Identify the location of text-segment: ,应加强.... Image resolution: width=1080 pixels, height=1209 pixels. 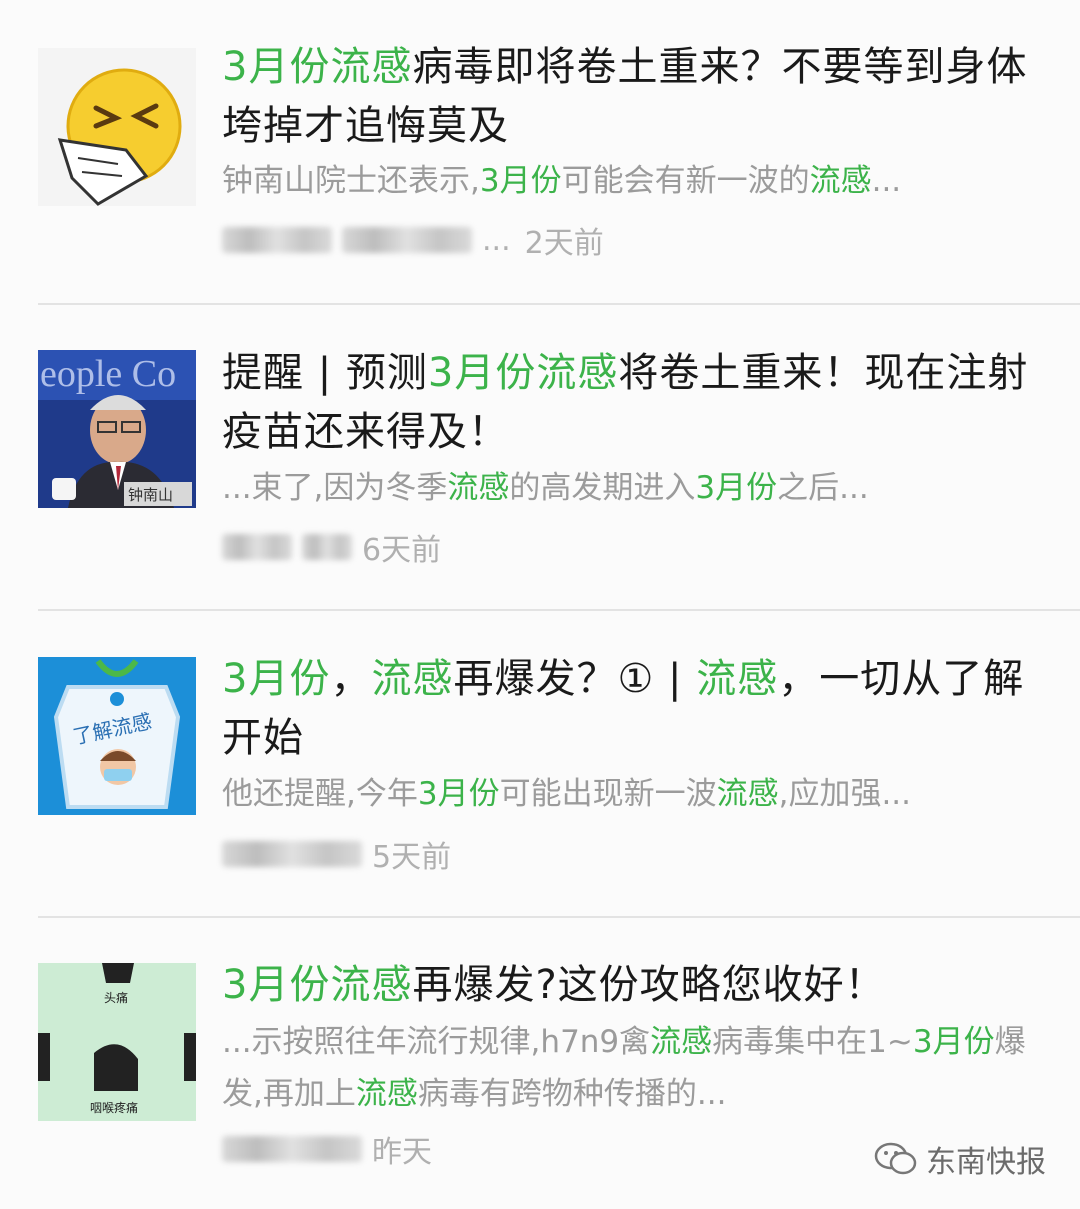
(845, 794).